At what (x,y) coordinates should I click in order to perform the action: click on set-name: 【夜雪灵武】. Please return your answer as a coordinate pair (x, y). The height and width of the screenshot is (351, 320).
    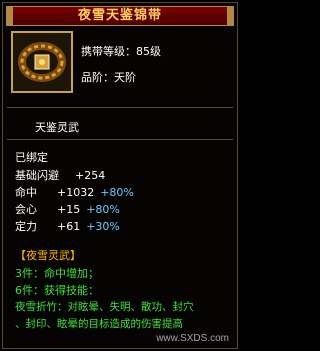
    Looking at the image, I should click on (48, 255).